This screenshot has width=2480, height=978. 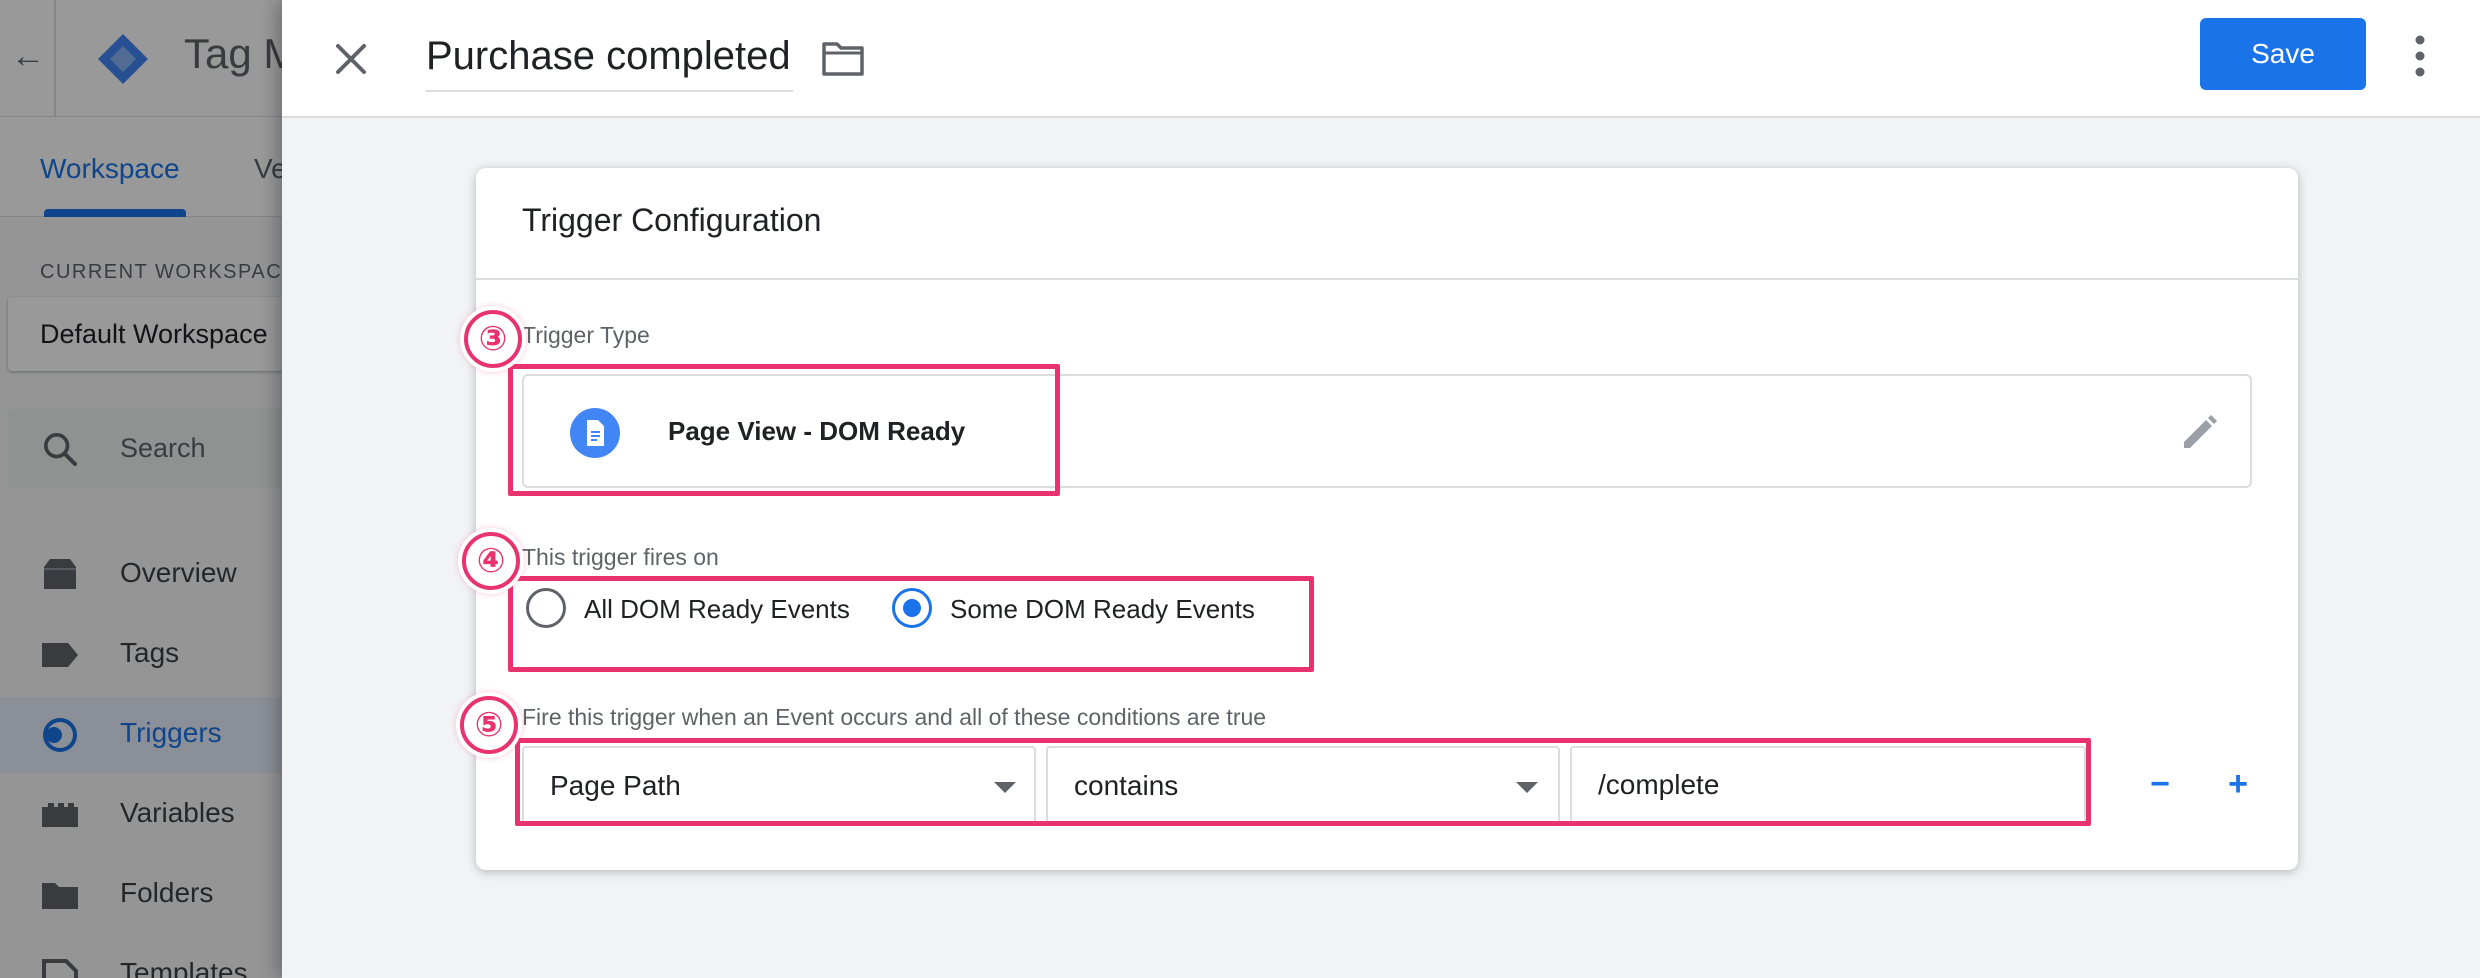 I want to click on radio-checked-icon, so click(x=912, y=608).